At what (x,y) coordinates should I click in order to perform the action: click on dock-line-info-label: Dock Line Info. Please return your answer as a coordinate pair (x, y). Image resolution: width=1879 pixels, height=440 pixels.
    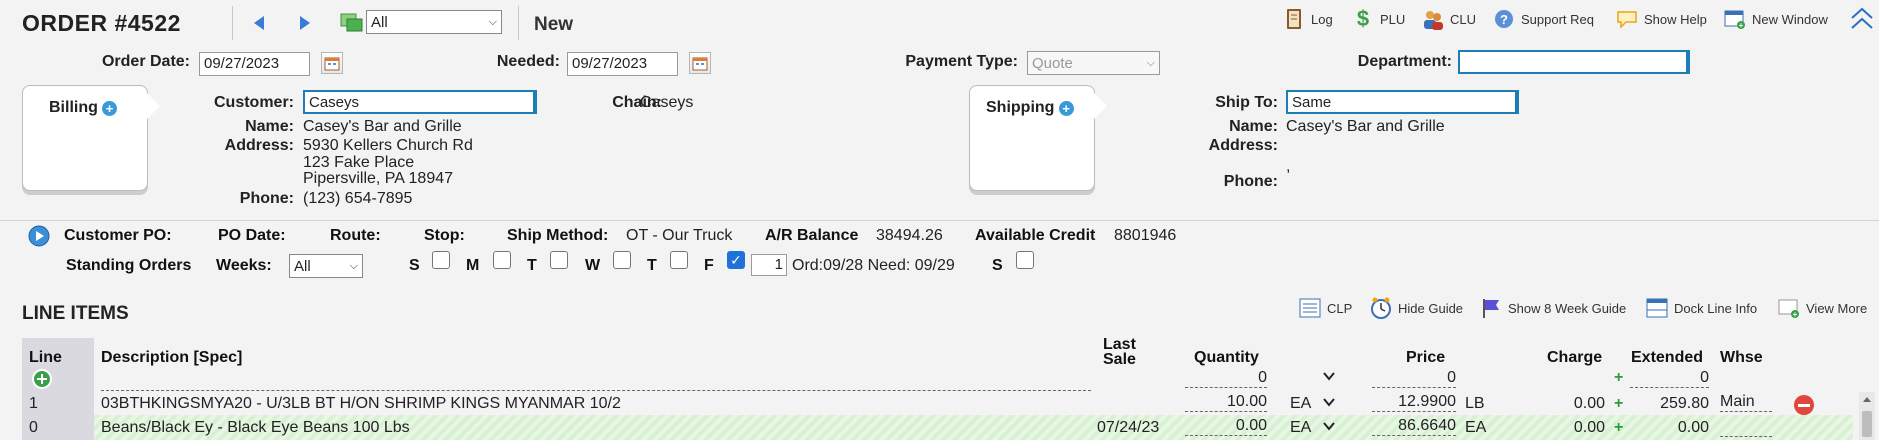
    Looking at the image, I should click on (1716, 308).